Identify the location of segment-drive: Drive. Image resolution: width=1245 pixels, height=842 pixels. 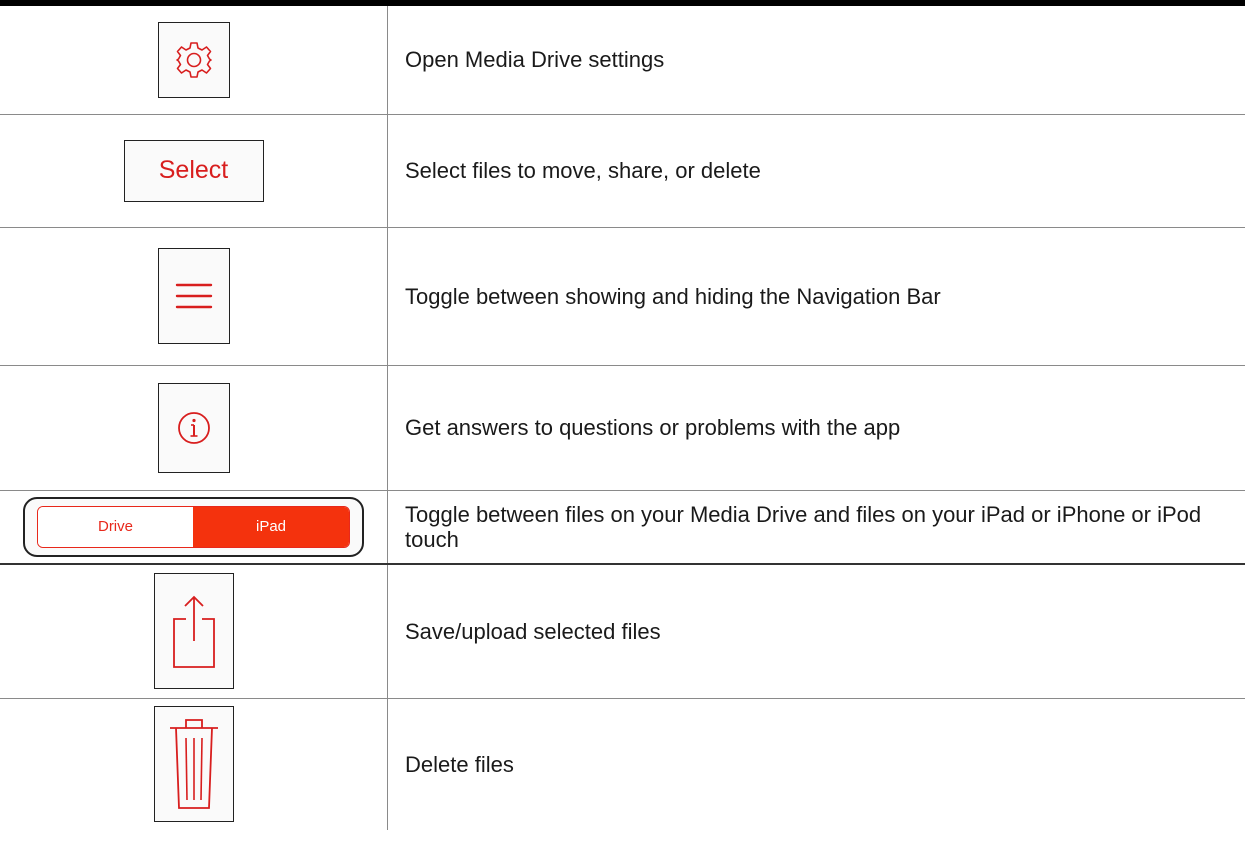
(115, 526).